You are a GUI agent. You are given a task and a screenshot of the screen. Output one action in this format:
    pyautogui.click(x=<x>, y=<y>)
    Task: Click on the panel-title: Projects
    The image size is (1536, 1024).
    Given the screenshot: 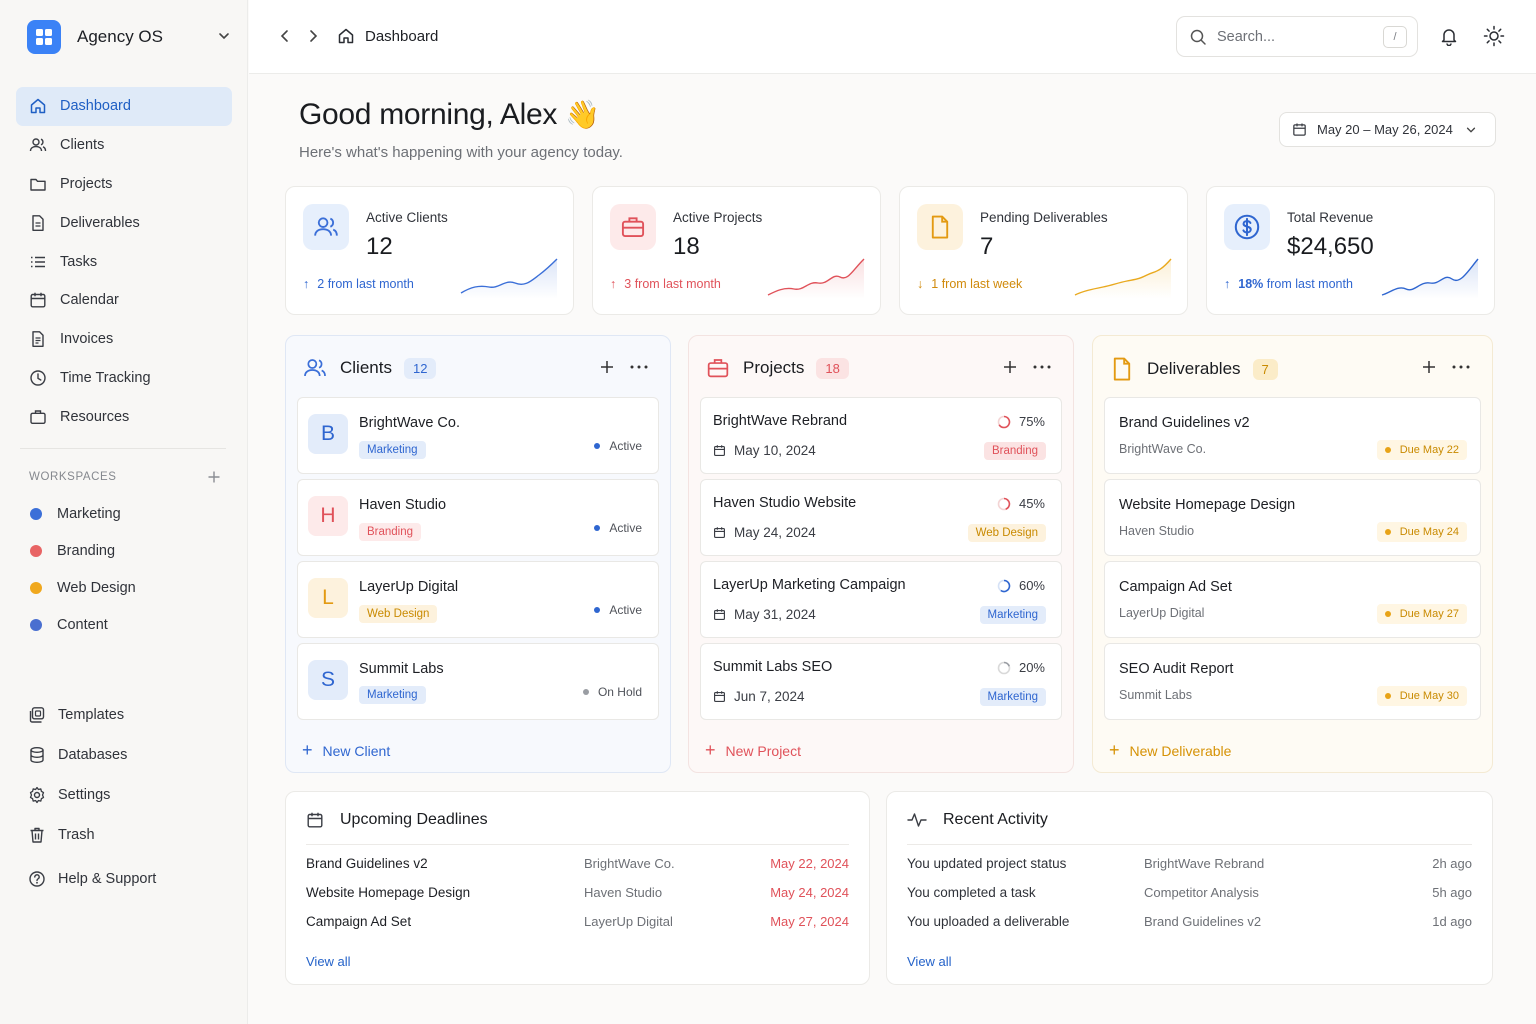 What is the action you would take?
    pyautogui.click(x=774, y=367)
    